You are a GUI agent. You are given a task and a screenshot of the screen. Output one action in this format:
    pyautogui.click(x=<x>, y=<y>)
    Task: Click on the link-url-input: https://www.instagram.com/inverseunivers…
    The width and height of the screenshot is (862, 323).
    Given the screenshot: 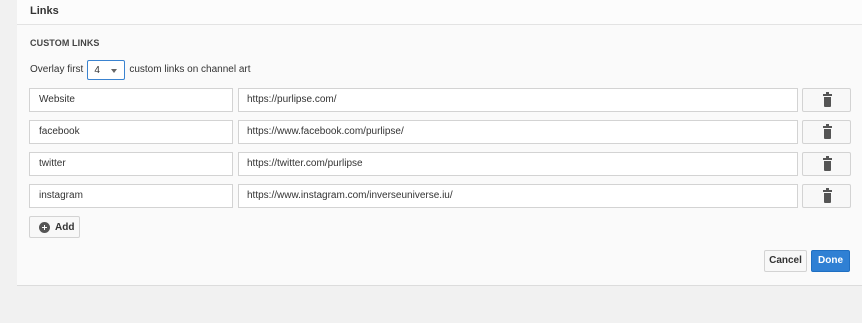 What is the action you would take?
    pyautogui.click(x=518, y=196)
    